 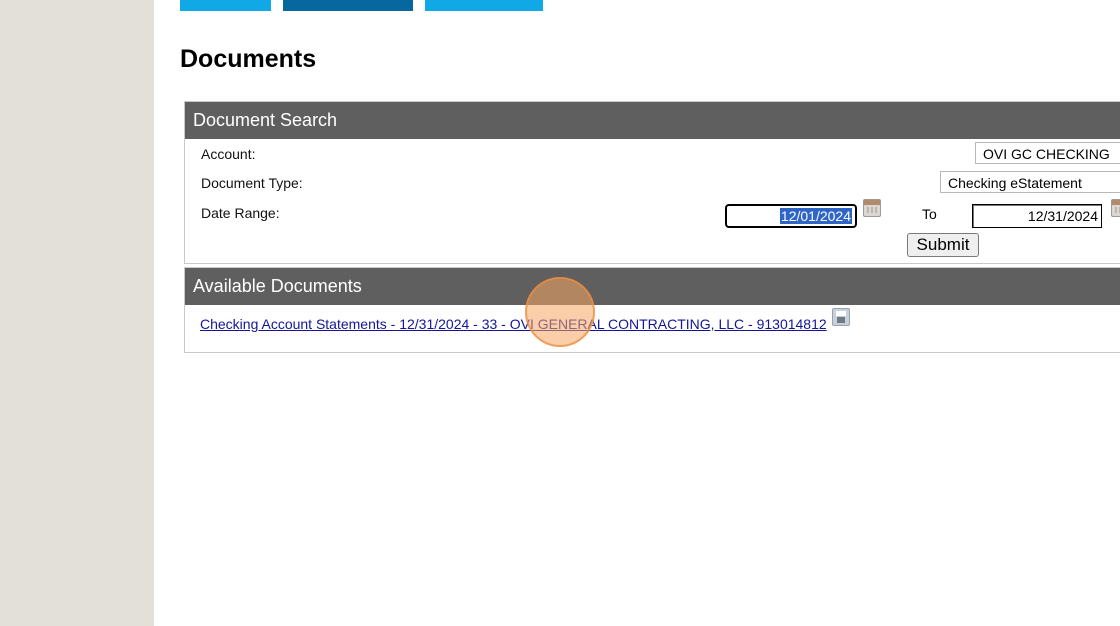 What do you see at coordinates (1015, 183) in the screenshot?
I see `document-type-select-value: Checking eStatement` at bounding box center [1015, 183].